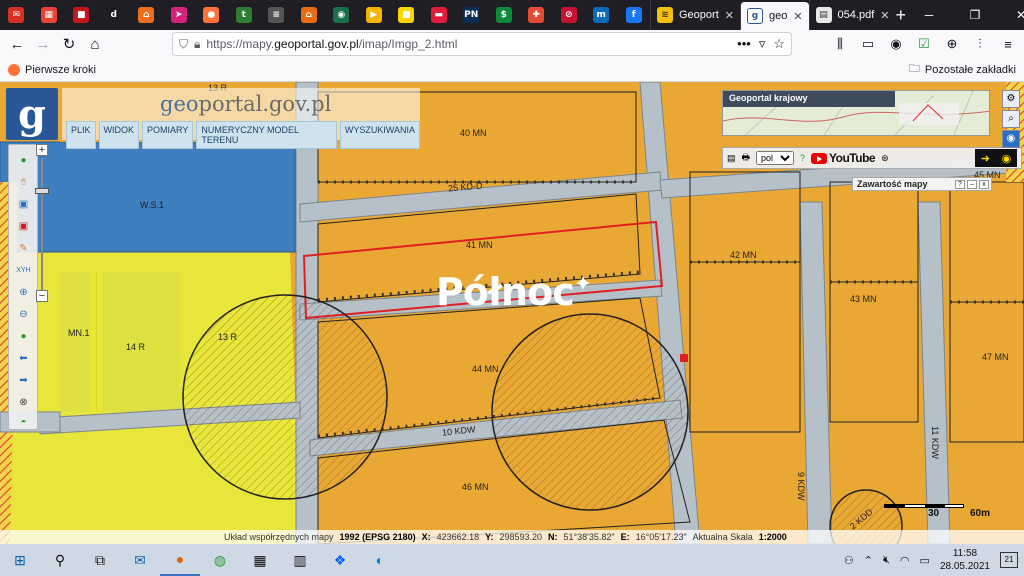  What do you see at coordinates (960, 184) in the screenshot?
I see `panel-help-button: ?` at bounding box center [960, 184].